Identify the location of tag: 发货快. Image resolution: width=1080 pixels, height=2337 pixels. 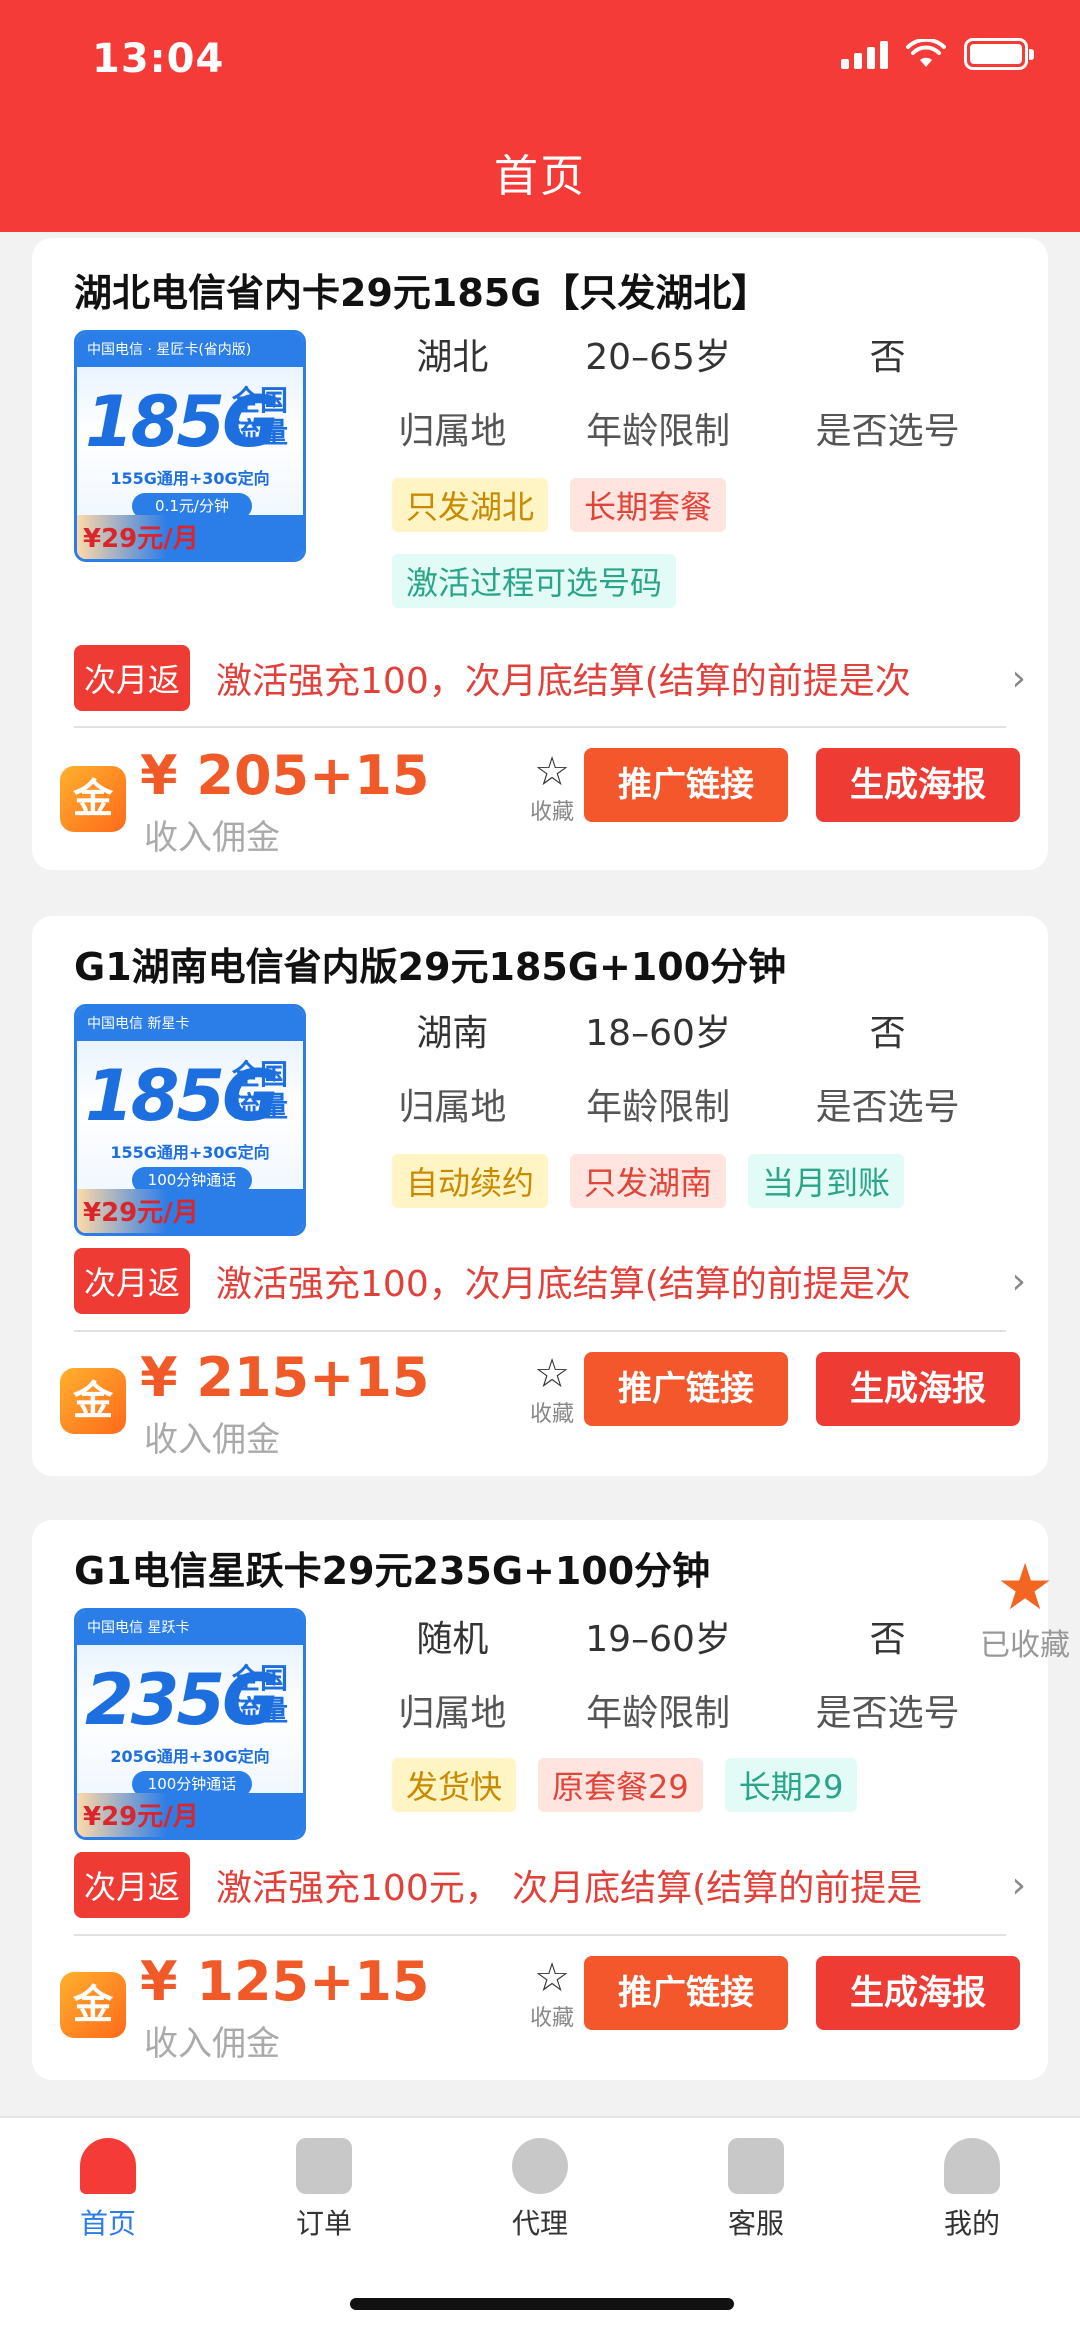
(454, 1785).